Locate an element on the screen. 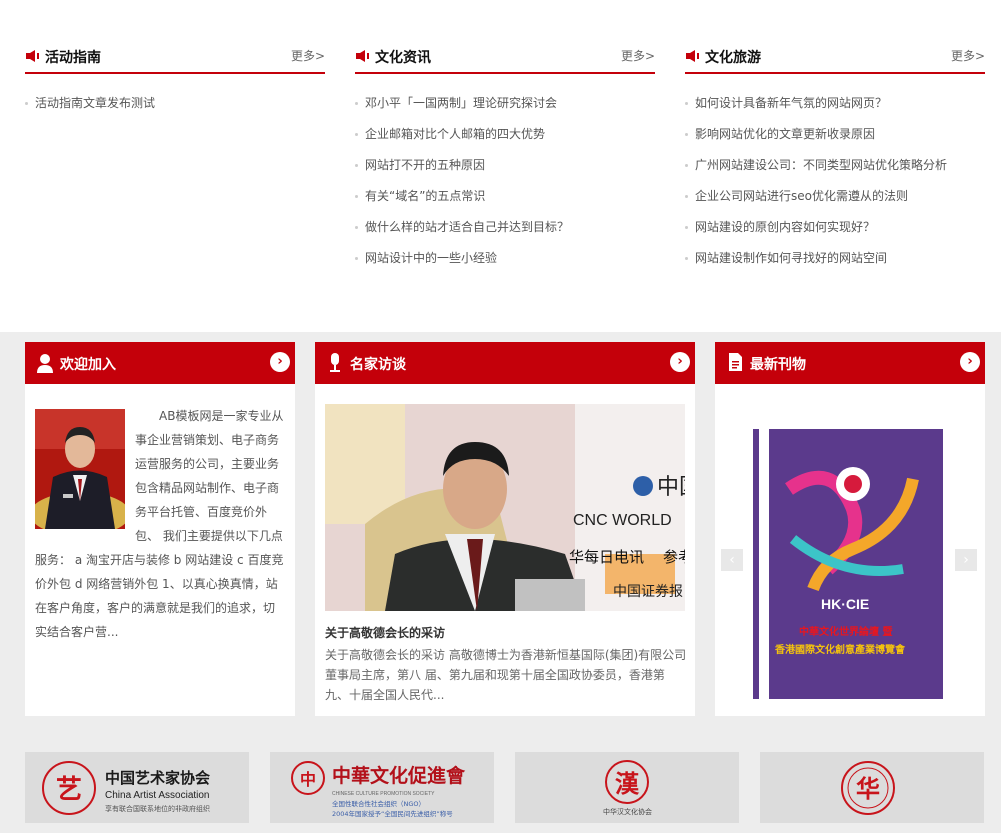  next-slide-button: › is located at coordinates (966, 560).